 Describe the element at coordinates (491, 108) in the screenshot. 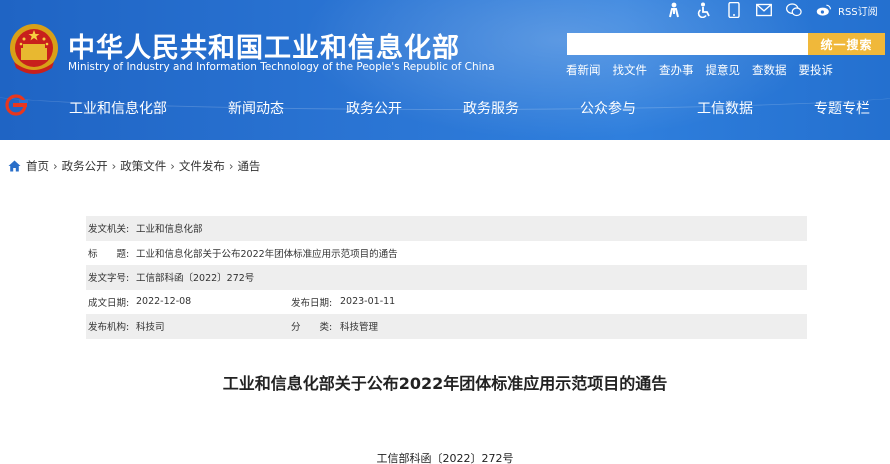

I see `nav-item-services: 政务服务` at that location.